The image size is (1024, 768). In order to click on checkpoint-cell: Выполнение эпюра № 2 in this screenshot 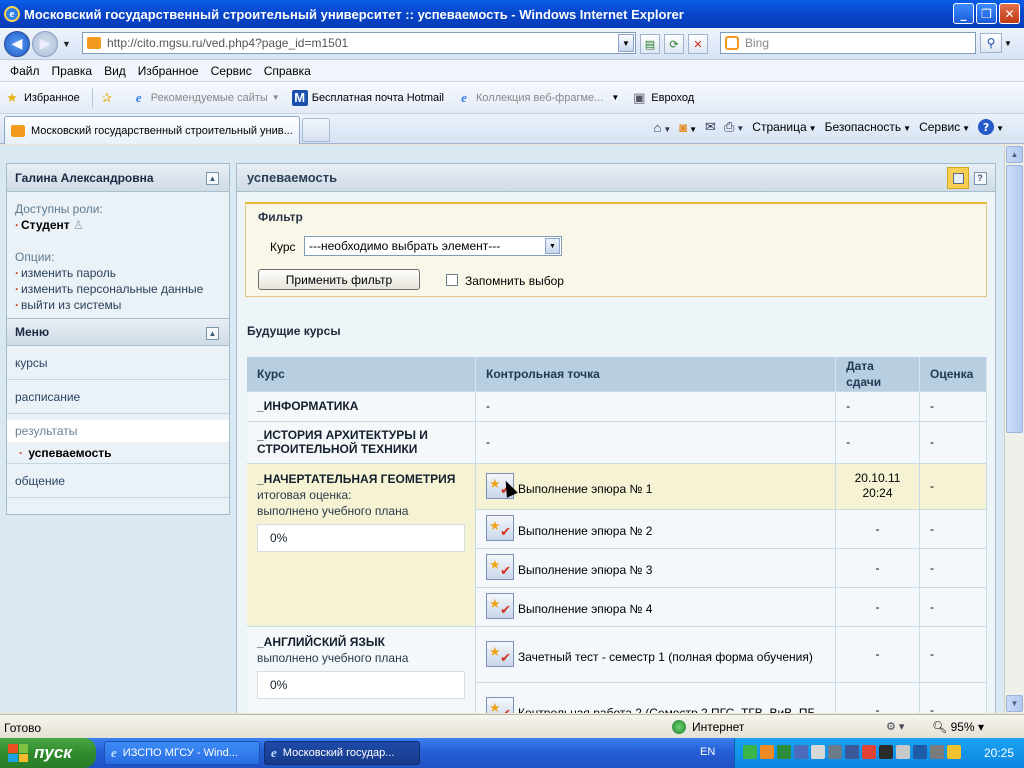, I will do `click(656, 528)`.